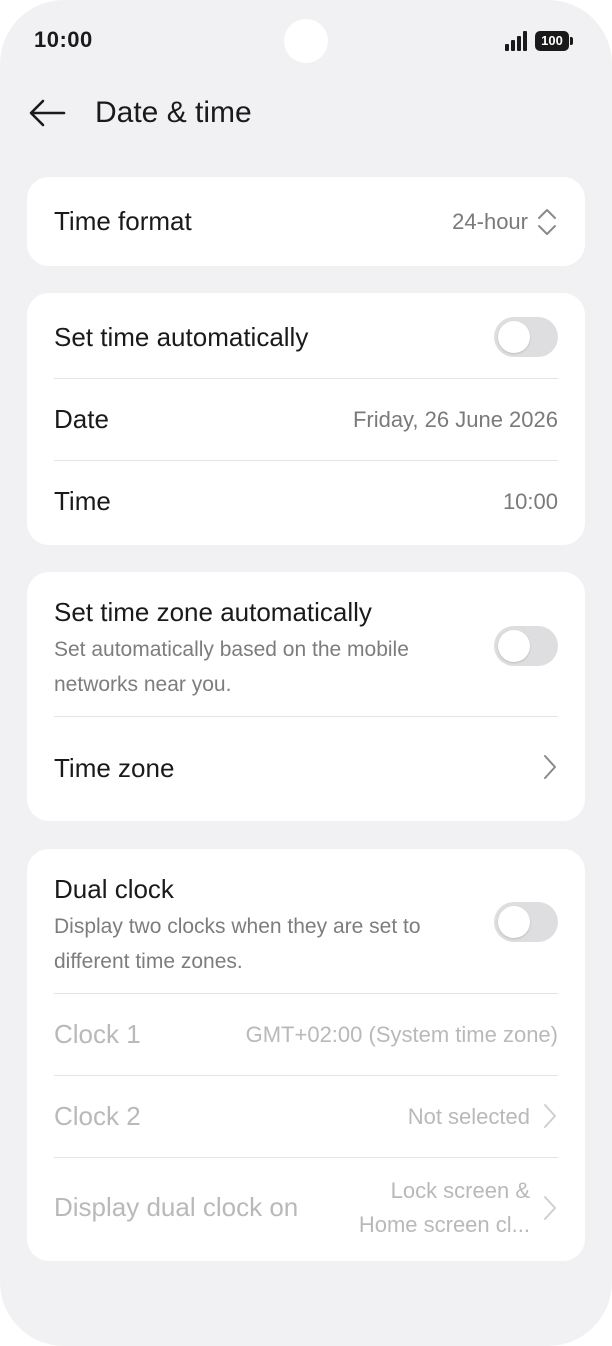 This screenshot has width=612, height=1346. Describe the element at coordinates (181, 337) in the screenshot. I see `set-time-auto-label: Set time automatically` at that location.